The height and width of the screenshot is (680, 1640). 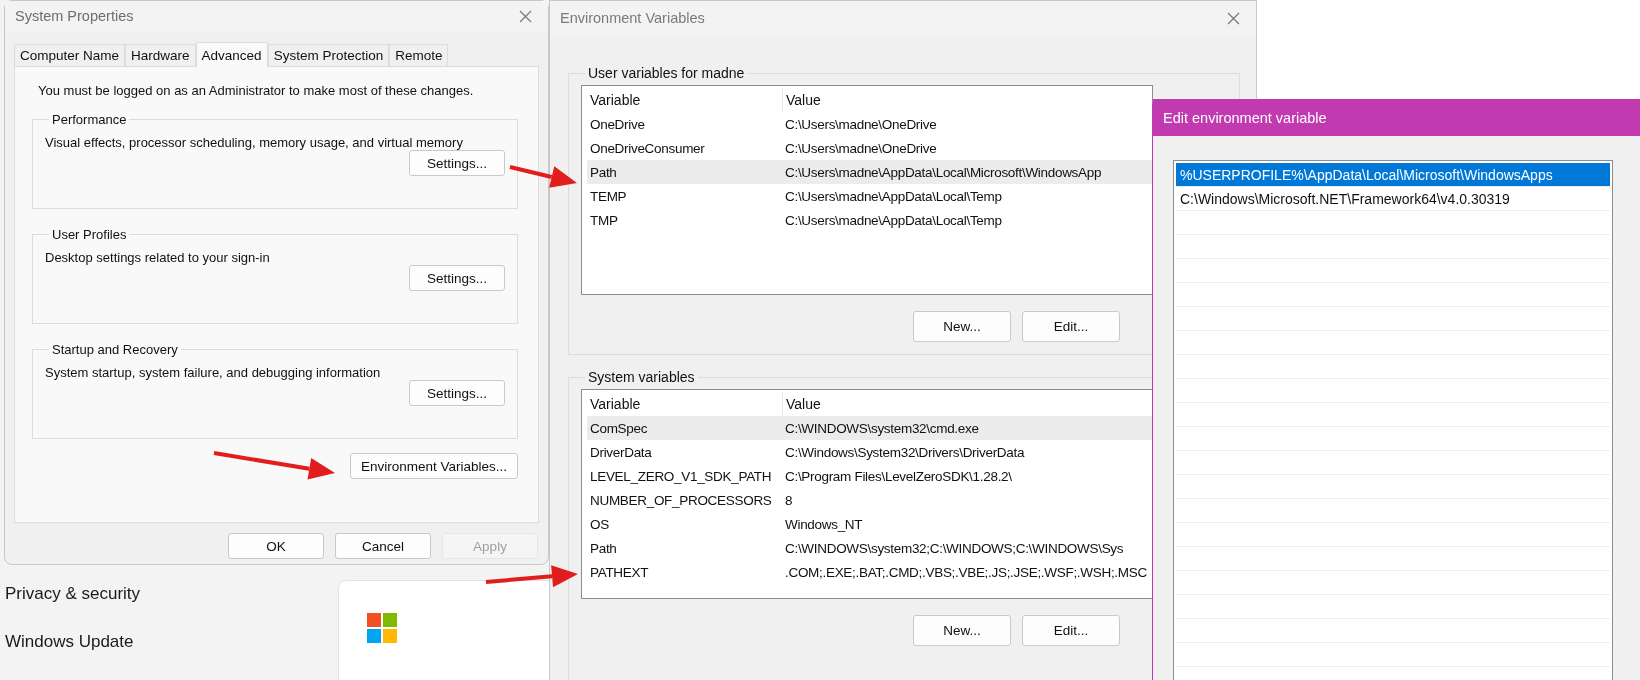 I want to click on window-title: Edit environment variable, so click(x=1245, y=117).